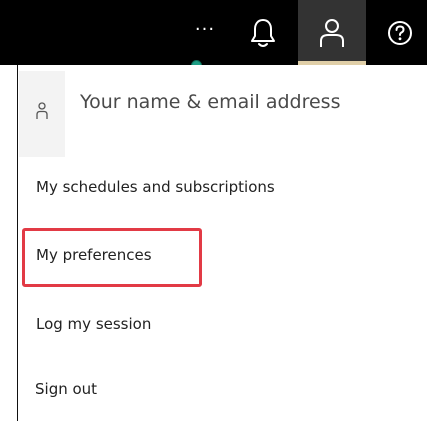 Image resolution: width=427 pixels, height=421 pixels. I want to click on profile-avatar-box, so click(42, 114).